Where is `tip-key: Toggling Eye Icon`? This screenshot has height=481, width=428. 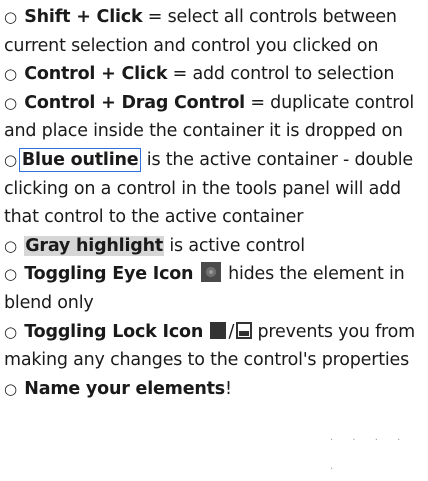
tip-key: Toggling Eye Icon is located at coordinates (109, 274).